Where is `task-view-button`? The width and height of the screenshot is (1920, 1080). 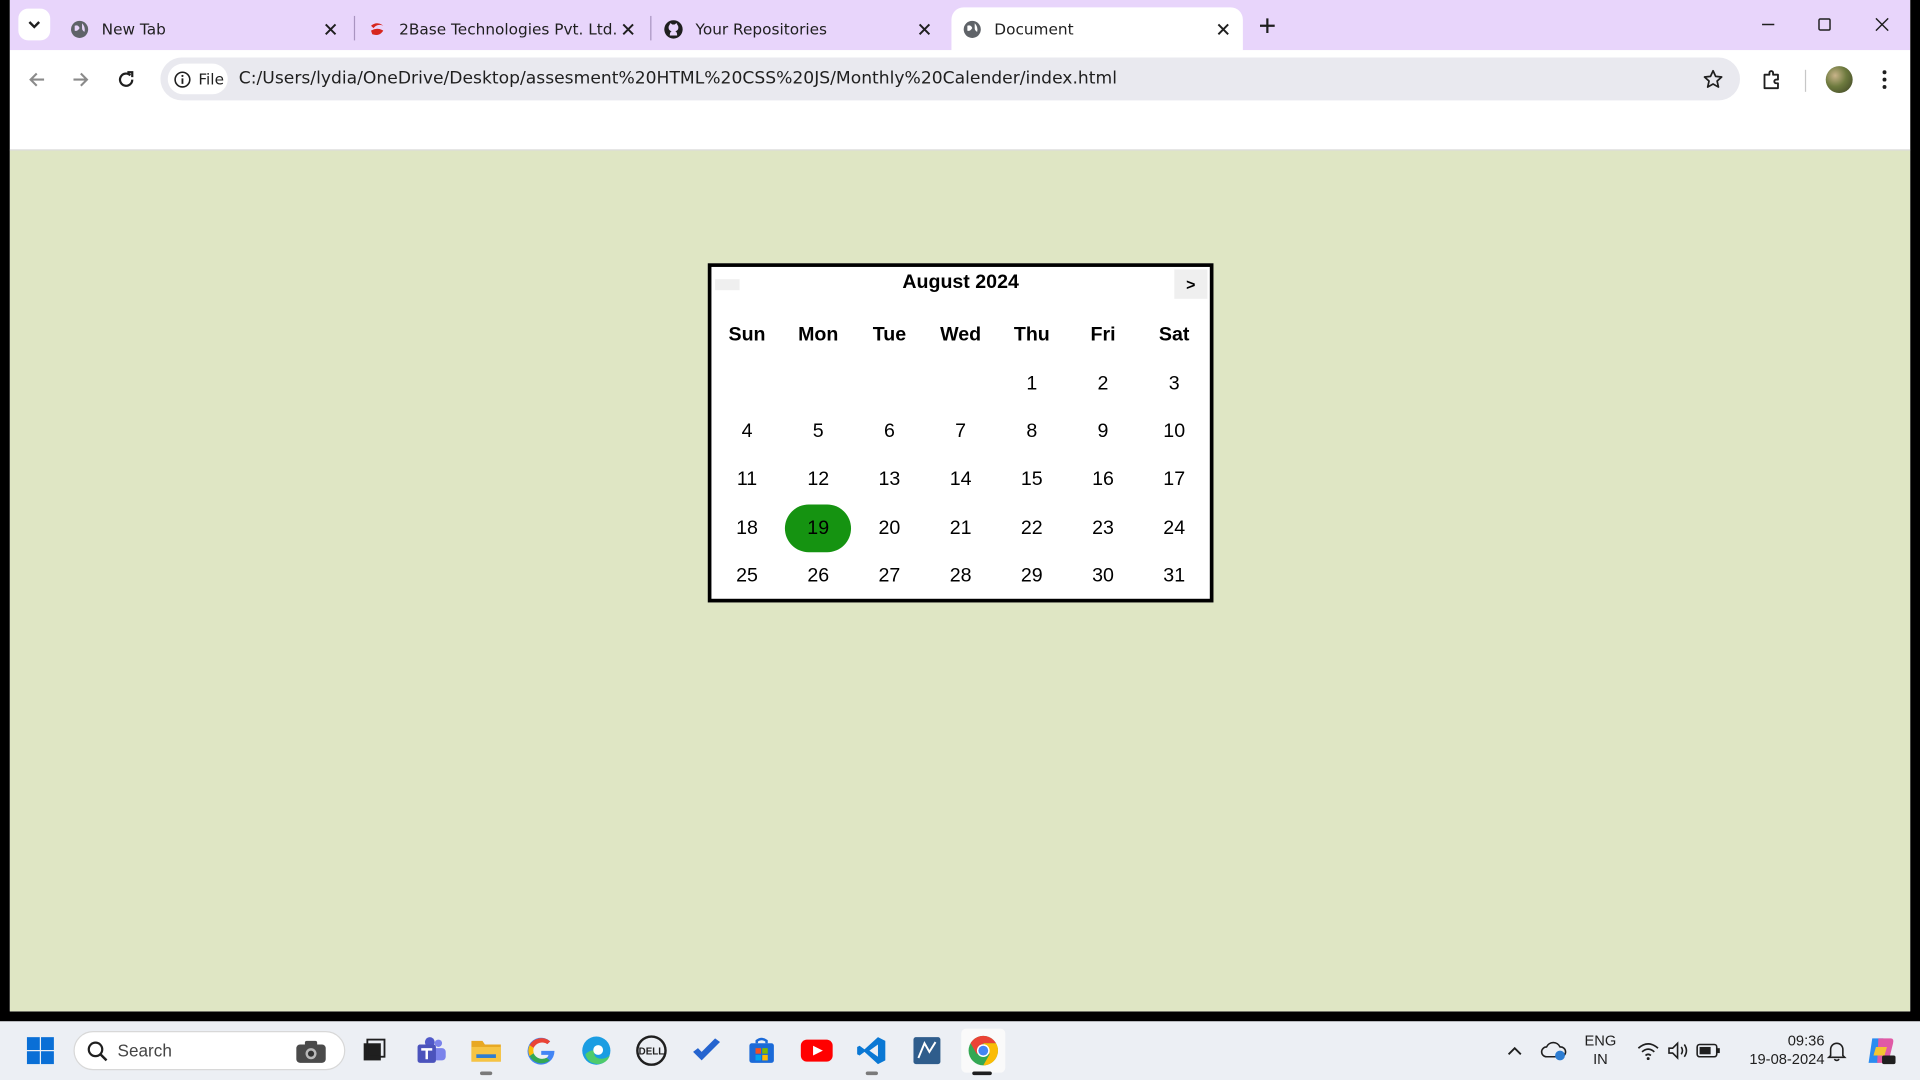
task-view-button is located at coordinates (373, 1050).